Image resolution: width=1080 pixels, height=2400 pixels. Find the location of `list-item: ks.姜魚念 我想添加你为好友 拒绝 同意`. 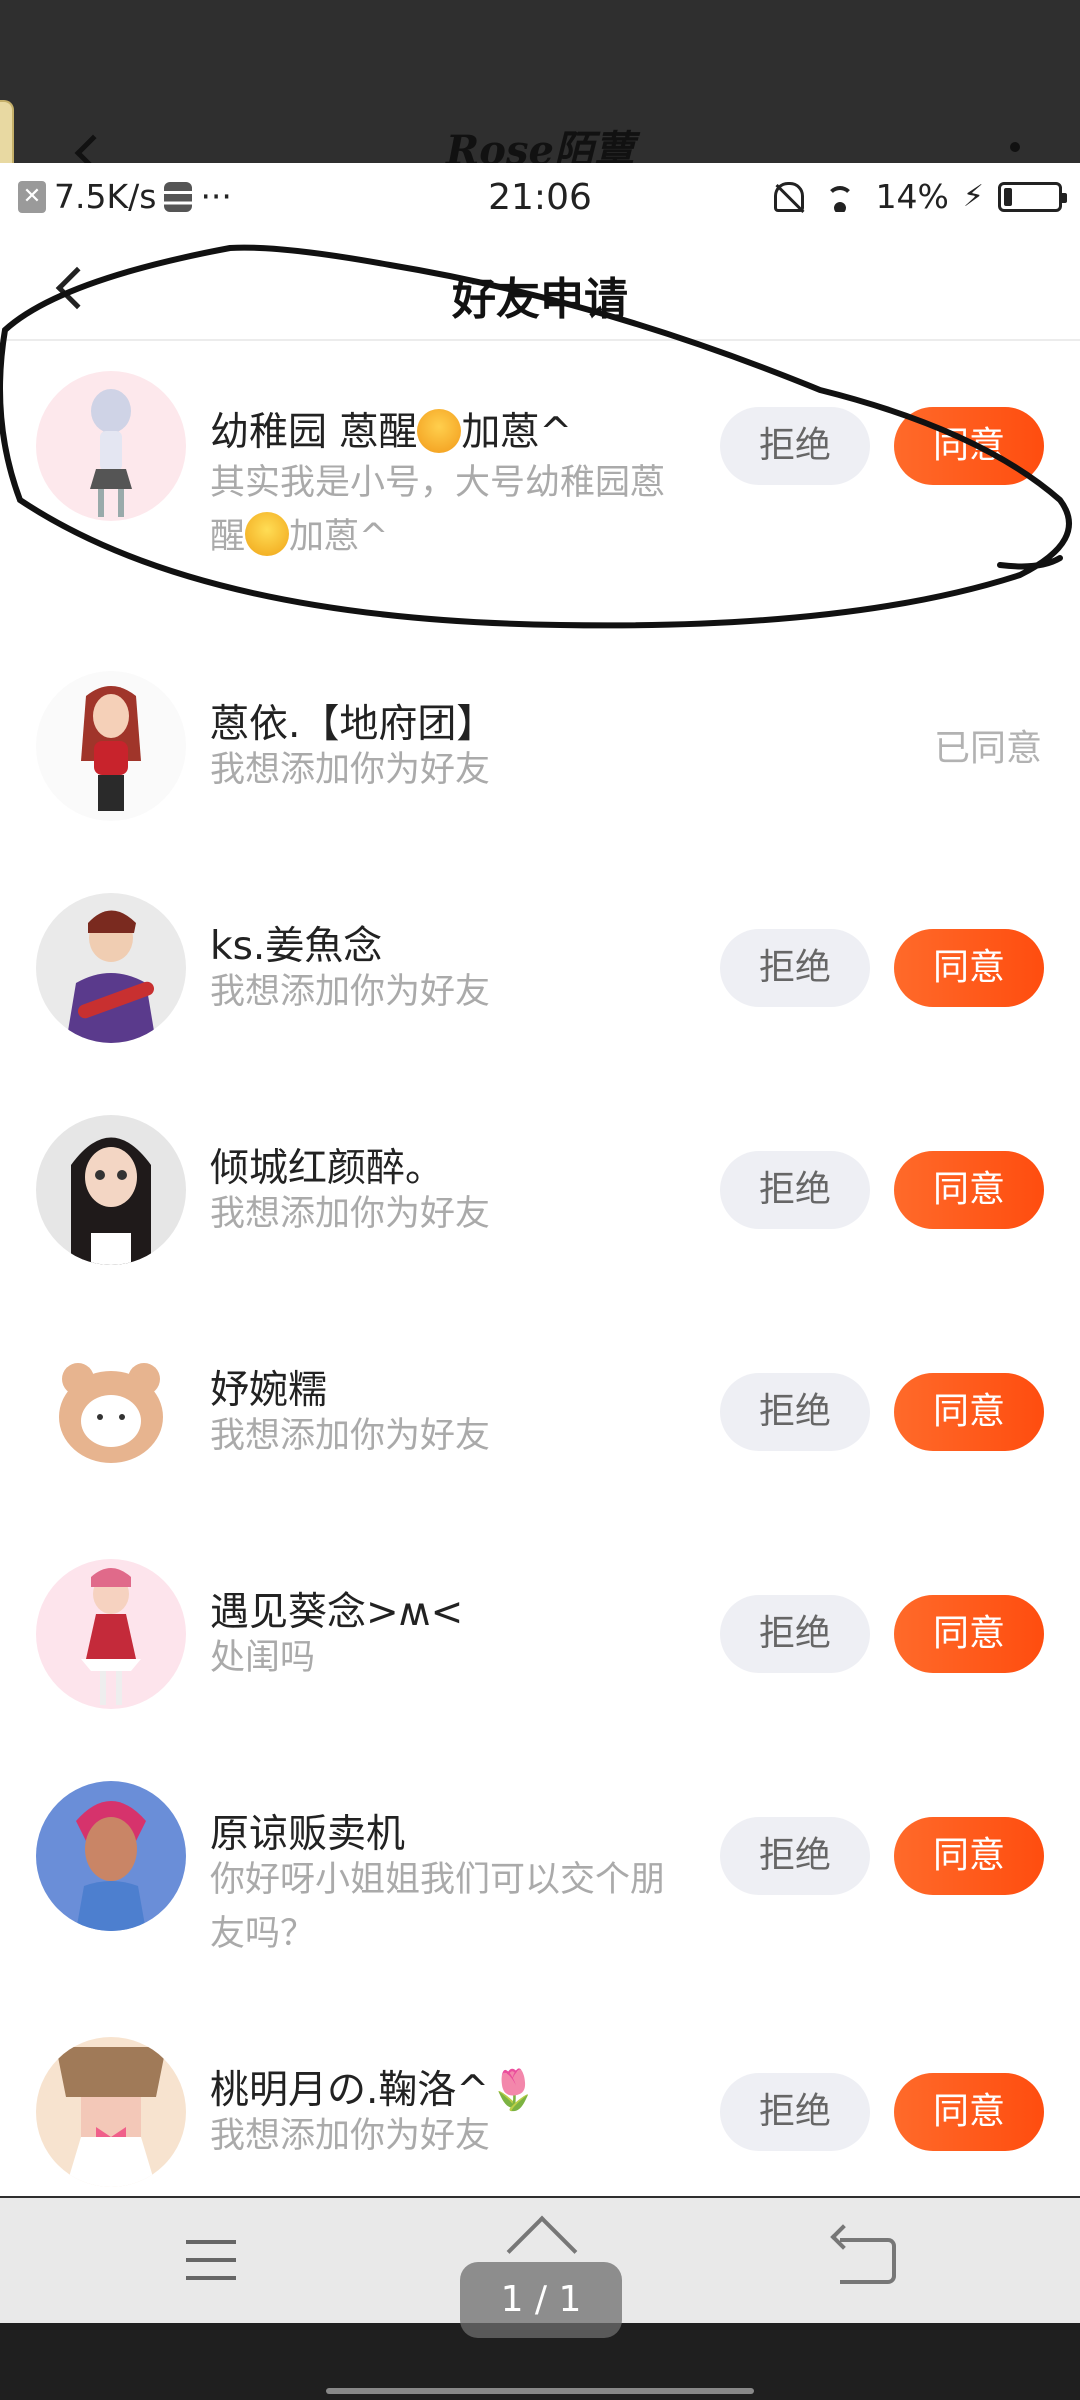

list-item: ks.姜魚念 我想添加你为好友 拒绝 同意 is located at coordinates (540, 968).